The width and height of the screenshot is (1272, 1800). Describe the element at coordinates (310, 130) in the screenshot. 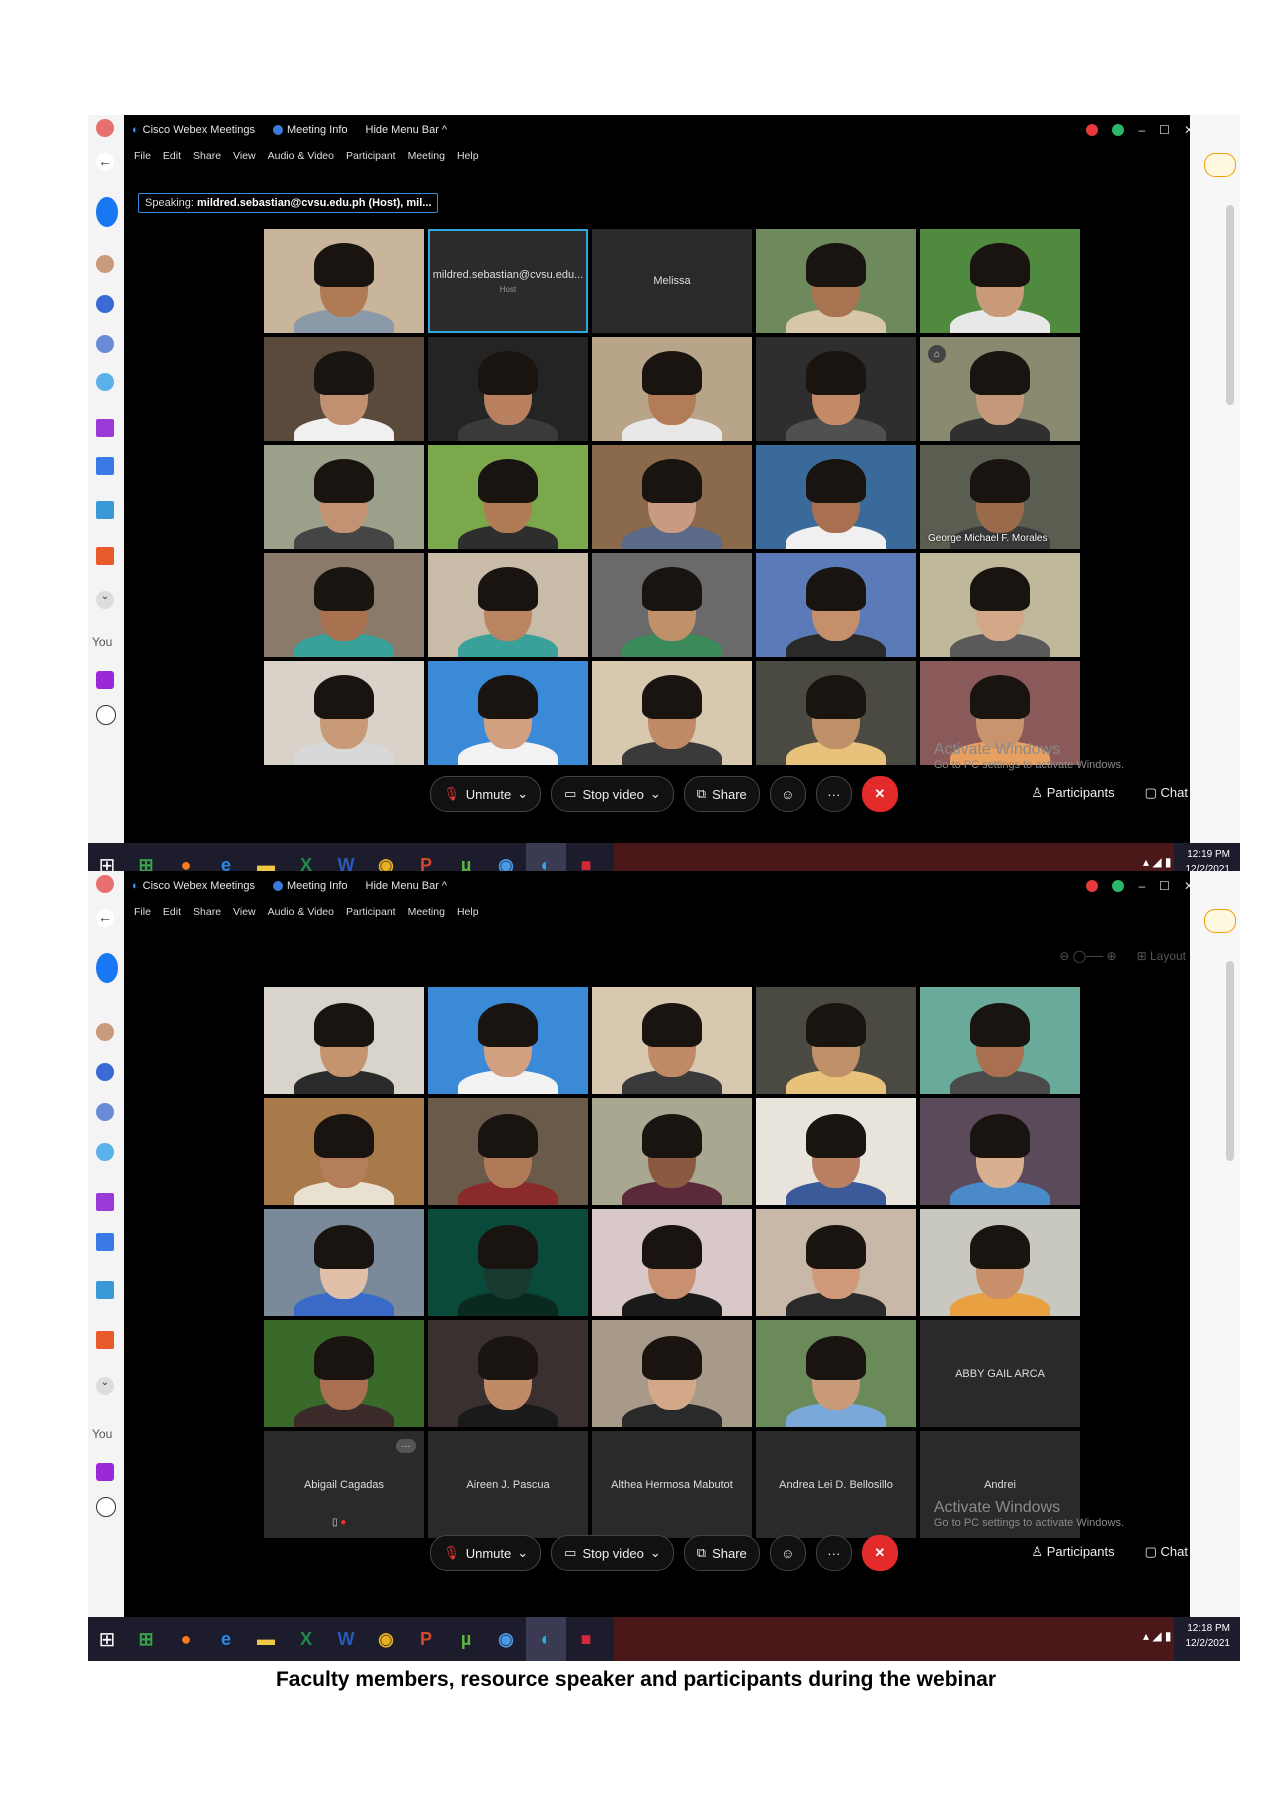

I see `meeting-info-button: Meeting Info` at that location.